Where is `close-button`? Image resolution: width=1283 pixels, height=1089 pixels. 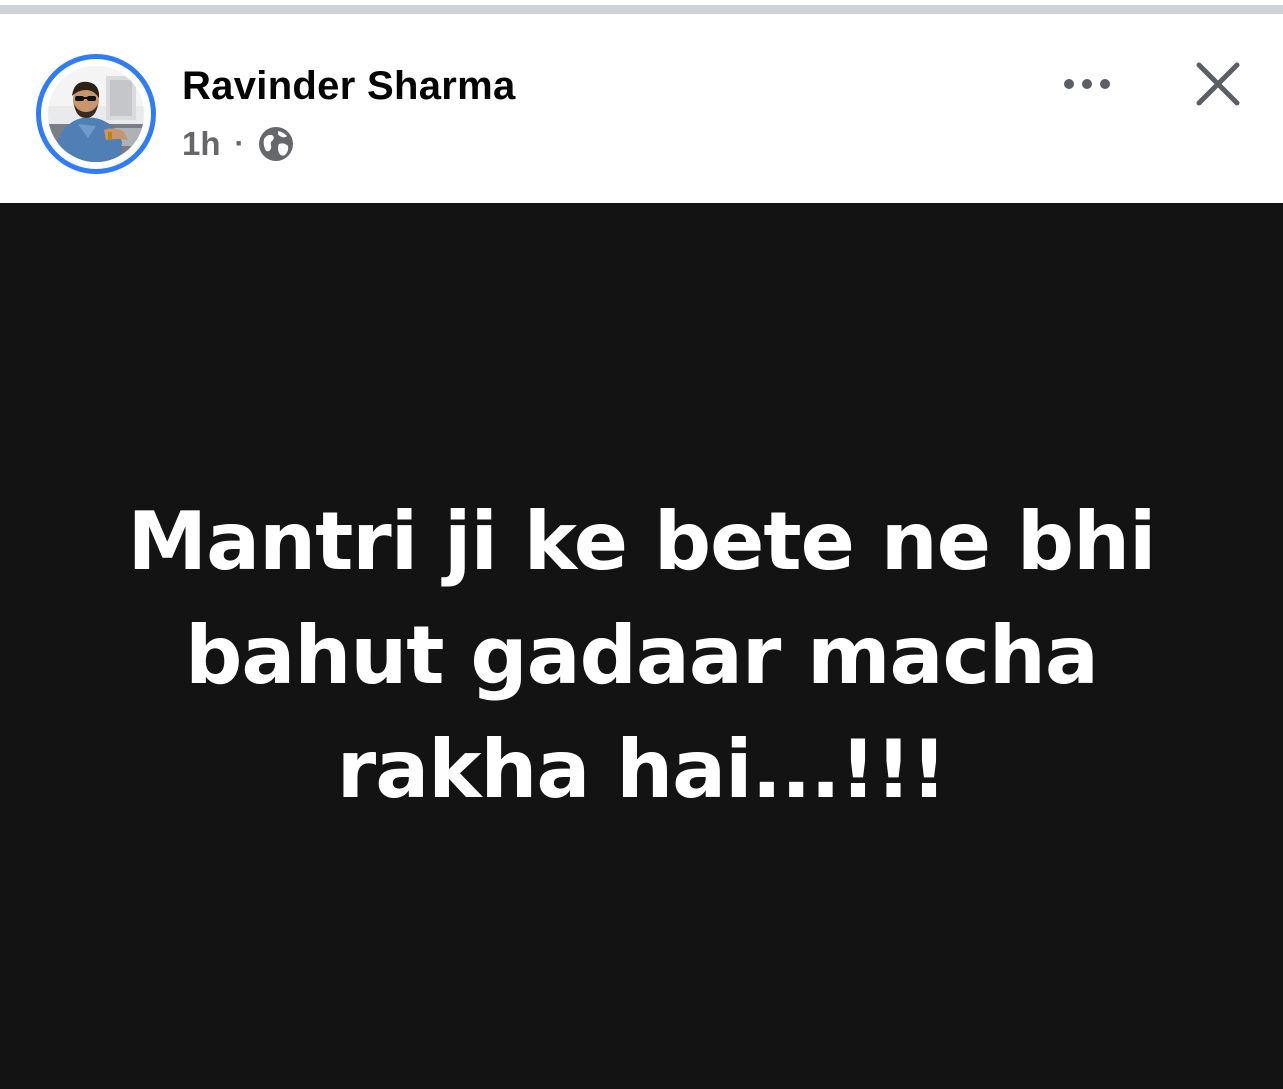
close-button is located at coordinates (1218, 84).